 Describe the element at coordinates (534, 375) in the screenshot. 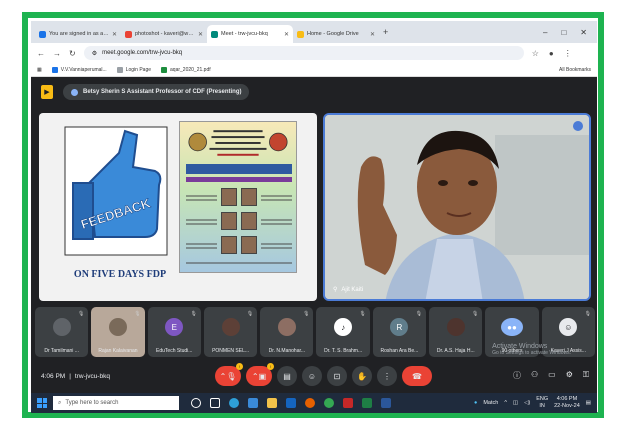

I see `people-icon: ⚇` at that location.